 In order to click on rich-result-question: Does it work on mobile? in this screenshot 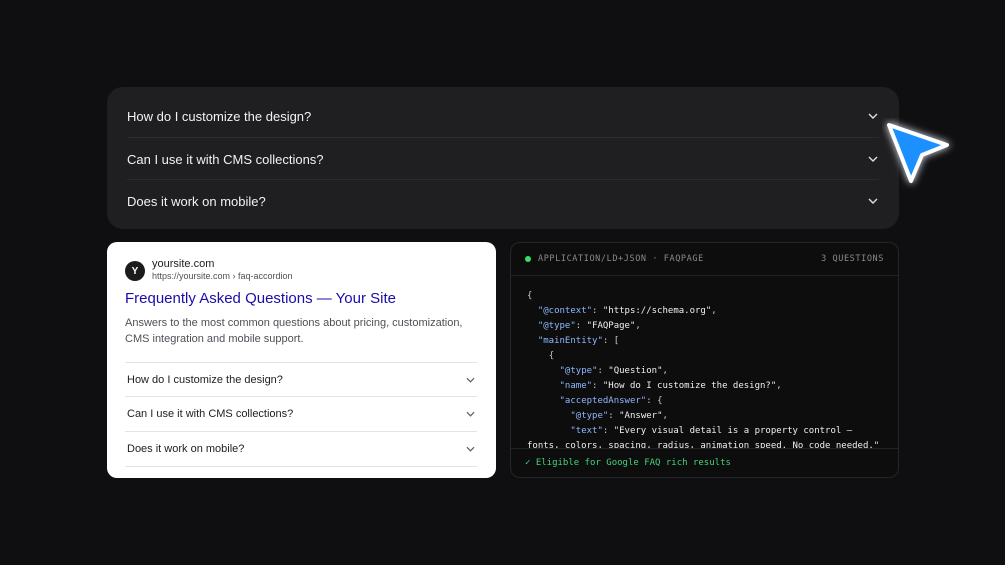, I will do `click(301, 448)`.